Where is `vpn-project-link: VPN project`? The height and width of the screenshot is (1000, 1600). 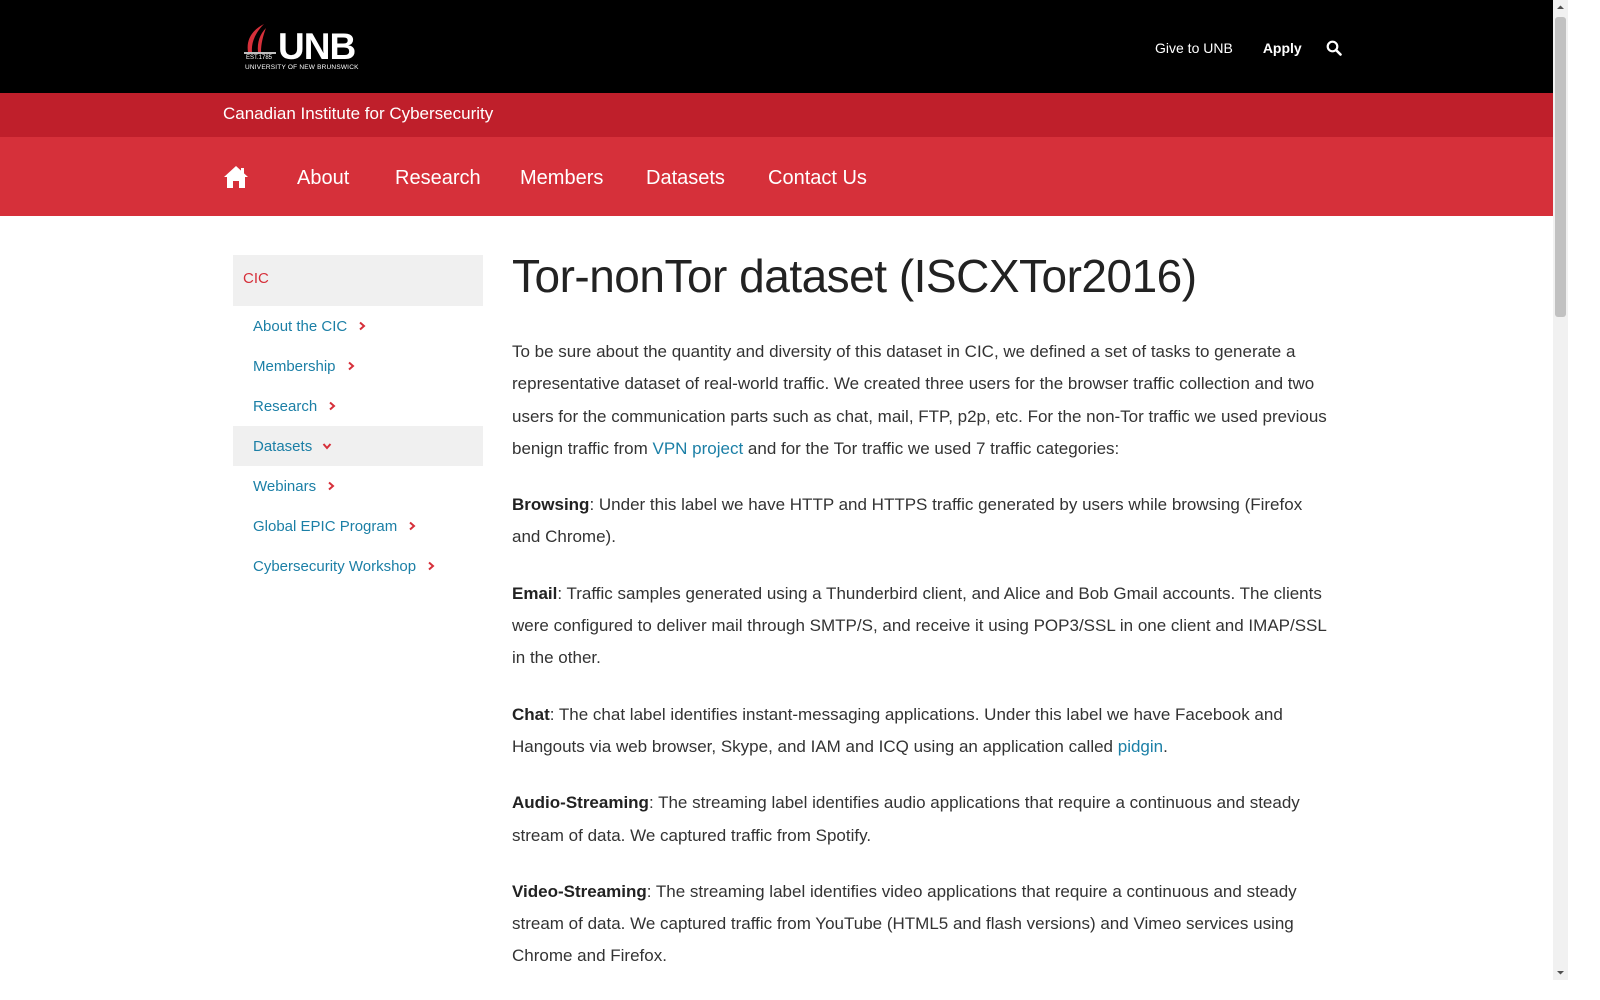
vpn-project-link: VPN project is located at coordinates (697, 448).